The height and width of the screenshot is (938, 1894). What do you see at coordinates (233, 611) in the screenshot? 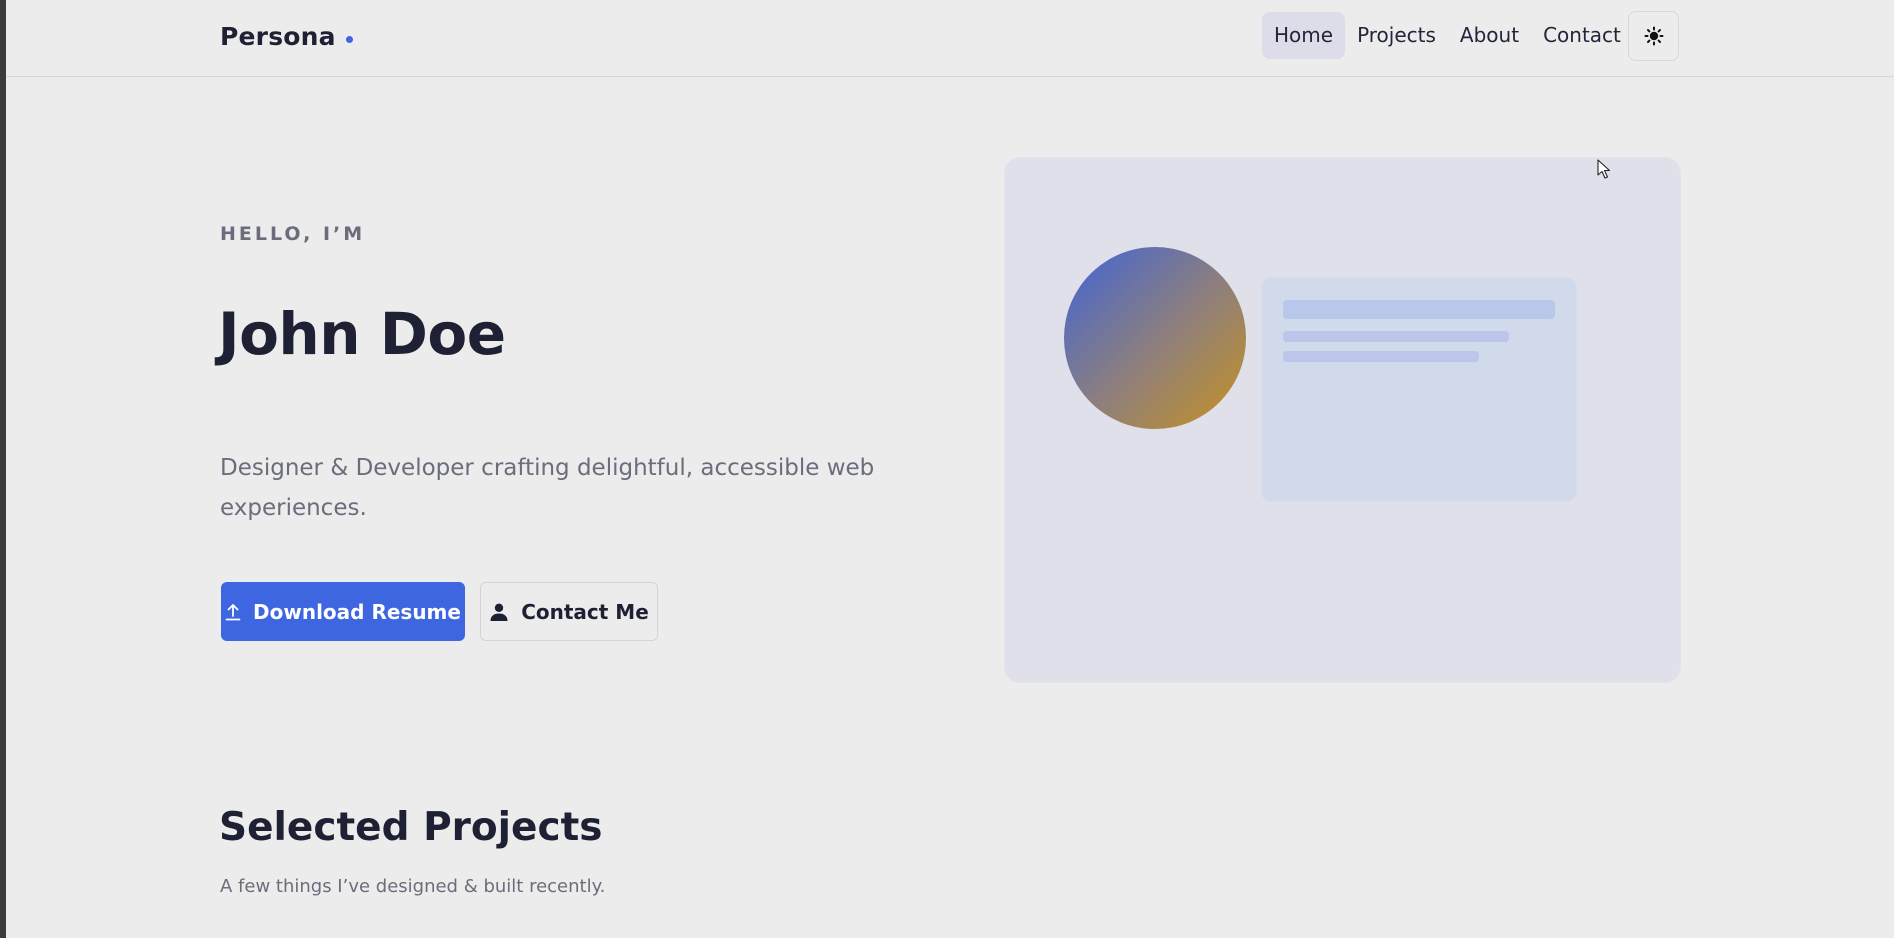
I see `upload-icon` at bounding box center [233, 611].